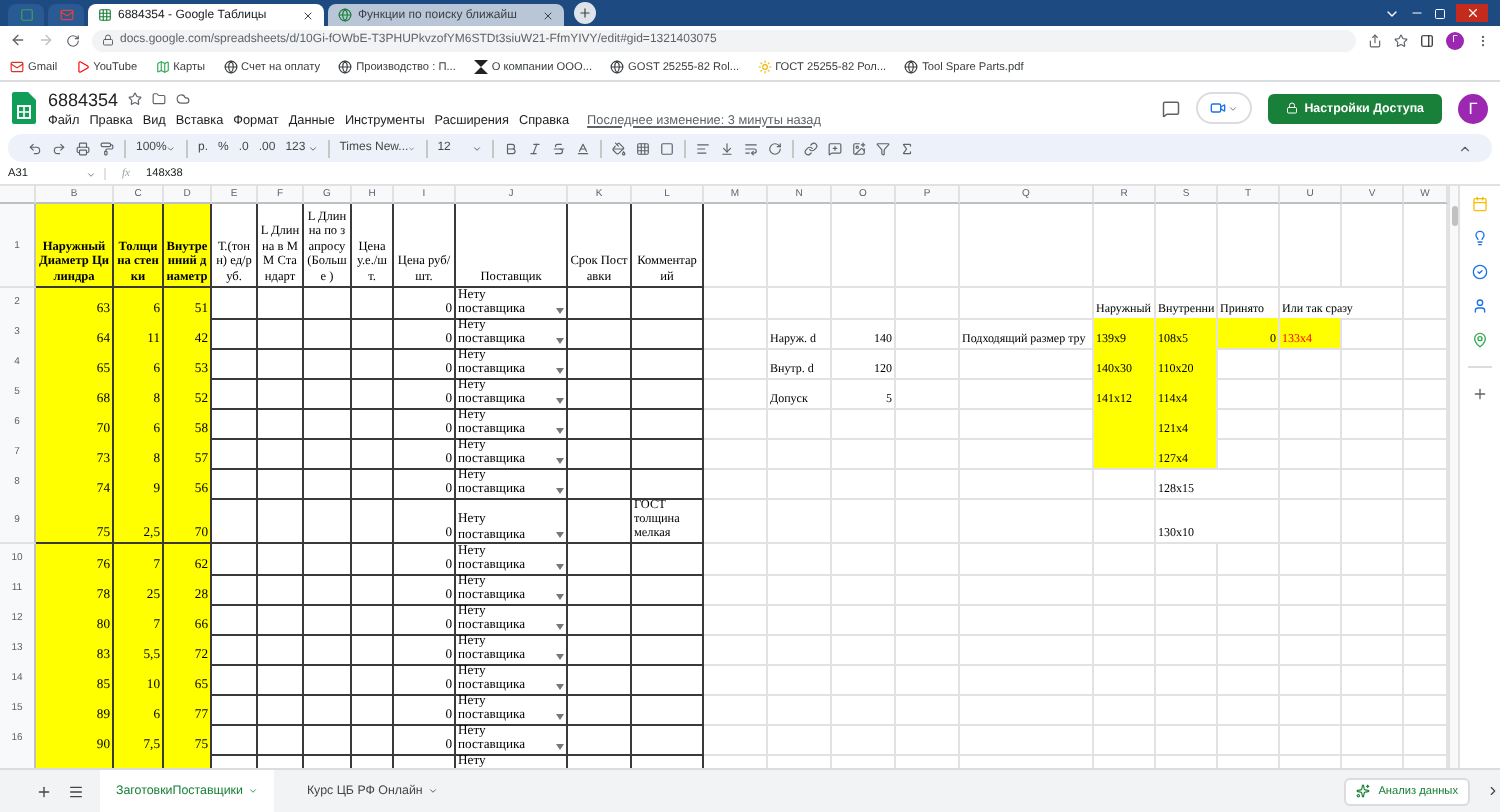 This screenshot has width=1500, height=812. I want to click on sheet-list-icon, so click(76, 791).